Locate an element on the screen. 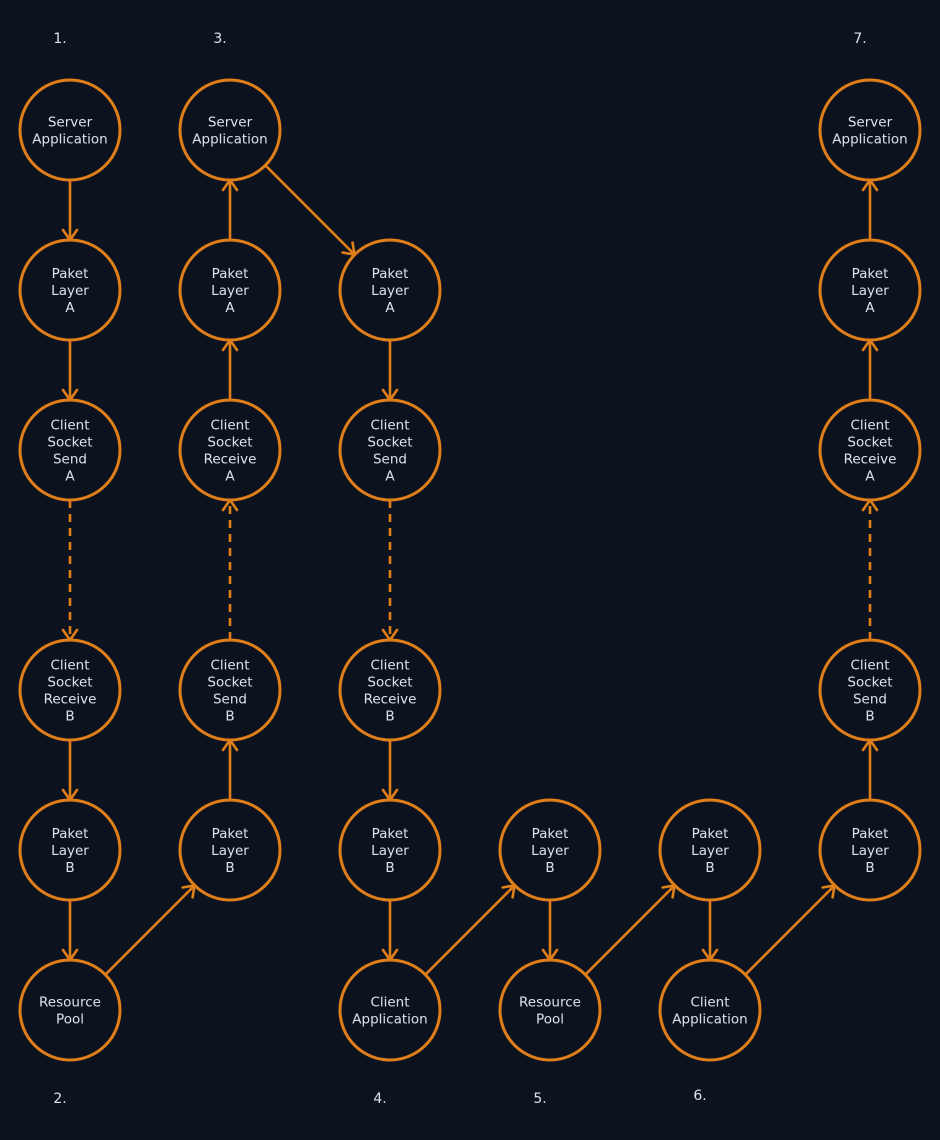 The width and height of the screenshot is (940, 1140). node-c2r5: Client Application is located at coordinates (390, 1010).